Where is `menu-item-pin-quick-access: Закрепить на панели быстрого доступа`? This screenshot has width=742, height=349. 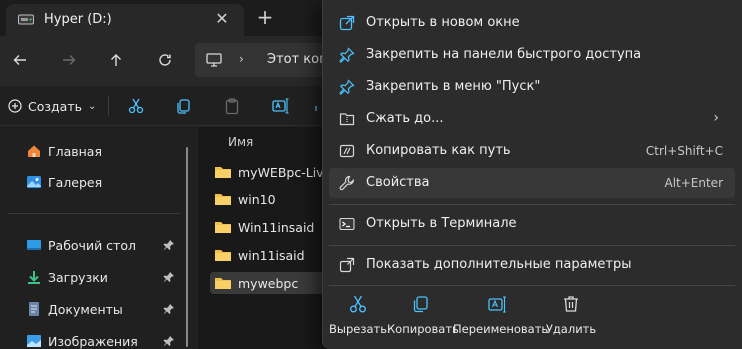 menu-item-pin-quick-access: Закрепить на панели быстрого доступа is located at coordinates (532, 55).